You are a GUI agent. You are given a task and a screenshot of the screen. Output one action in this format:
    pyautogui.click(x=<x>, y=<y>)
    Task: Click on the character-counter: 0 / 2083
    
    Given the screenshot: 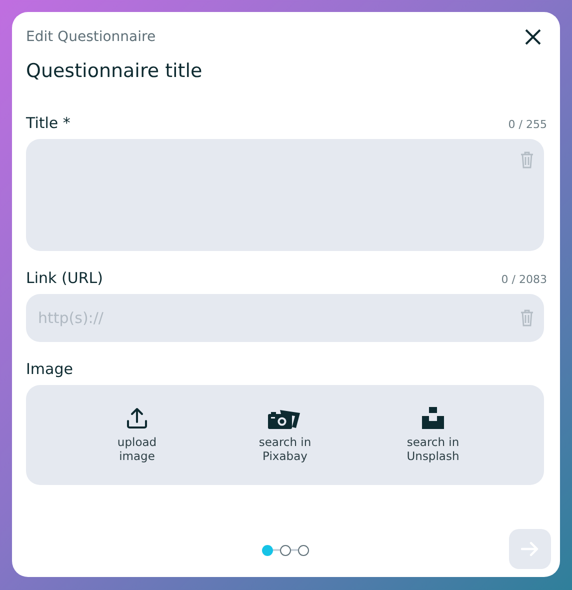 What is the action you would take?
    pyautogui.click(x=524, y=279)
    